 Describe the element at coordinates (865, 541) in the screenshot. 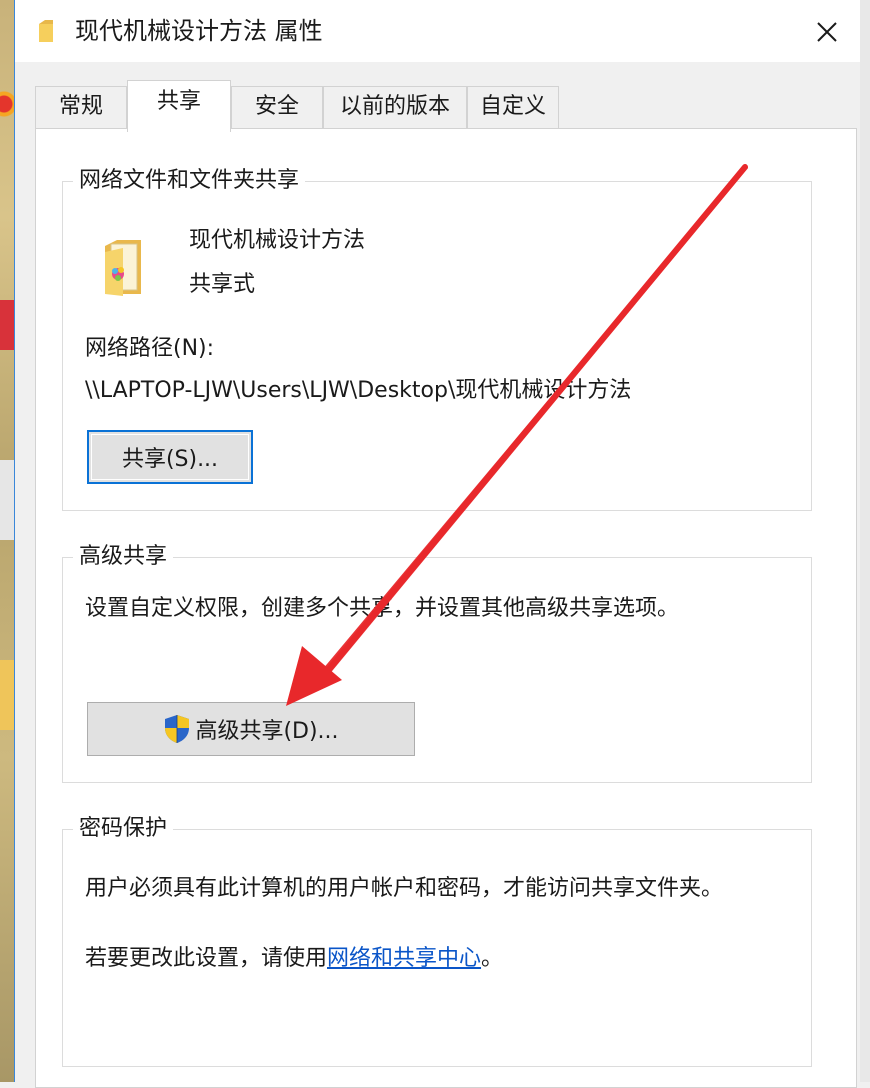

I see `desktop-background-right` at that location.